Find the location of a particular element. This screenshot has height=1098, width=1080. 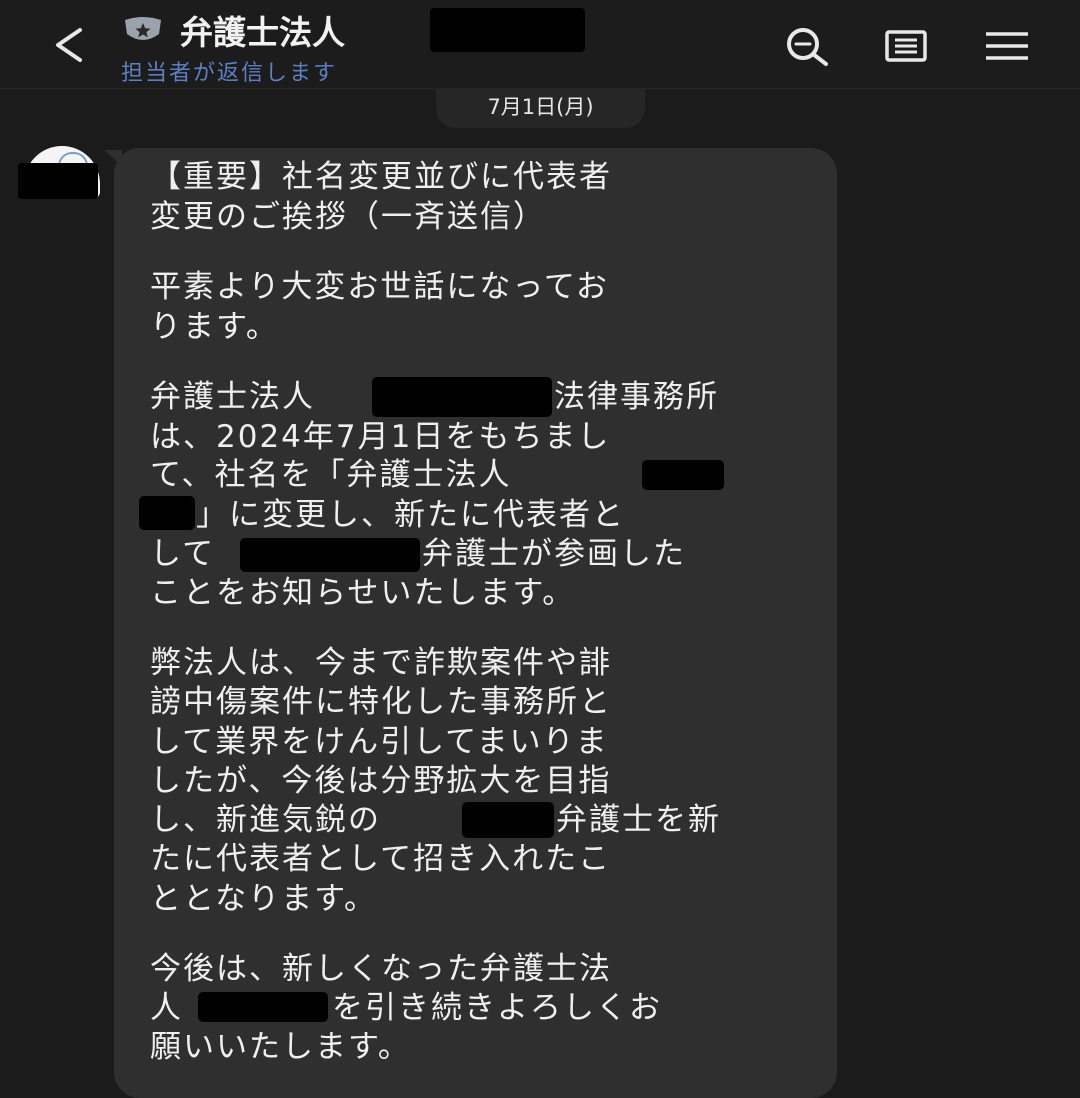

notes-icon is located at coordinates (906, 46).